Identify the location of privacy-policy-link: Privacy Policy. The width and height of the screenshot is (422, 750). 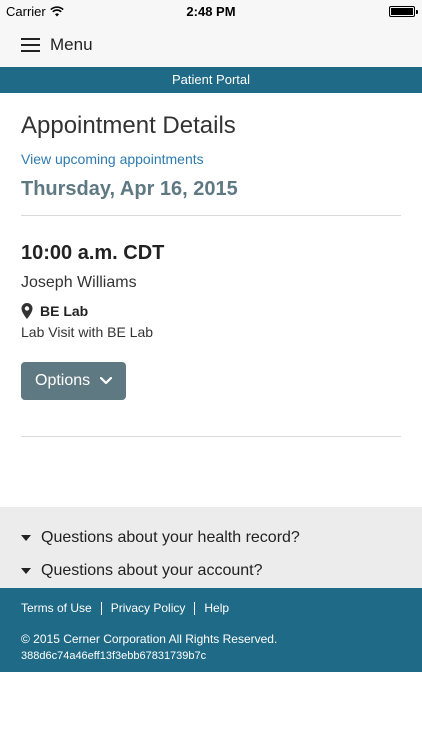
(148, 608).